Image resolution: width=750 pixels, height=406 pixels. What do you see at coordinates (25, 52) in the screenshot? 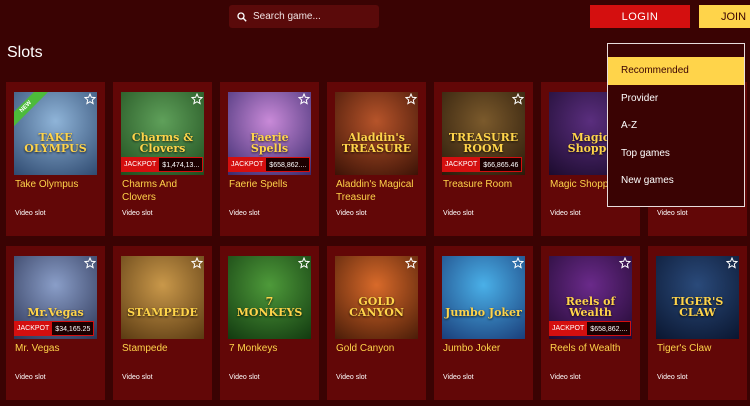
I see `page-title: Slots` at bounding box center [25, 52].